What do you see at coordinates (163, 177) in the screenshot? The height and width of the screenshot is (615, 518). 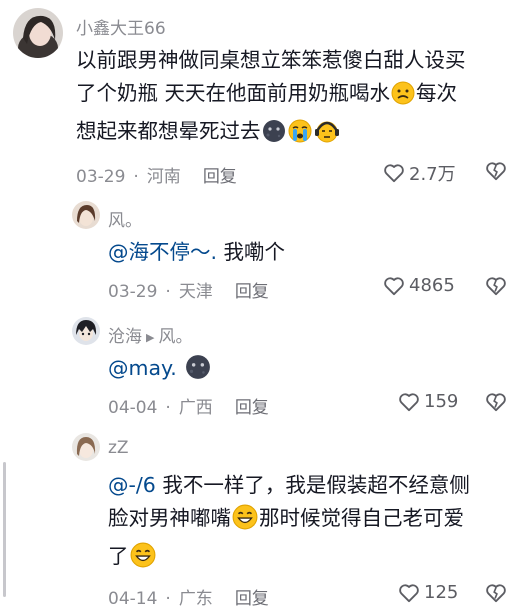 I see `comment-location: 河南` at bounding box center [163, 177].